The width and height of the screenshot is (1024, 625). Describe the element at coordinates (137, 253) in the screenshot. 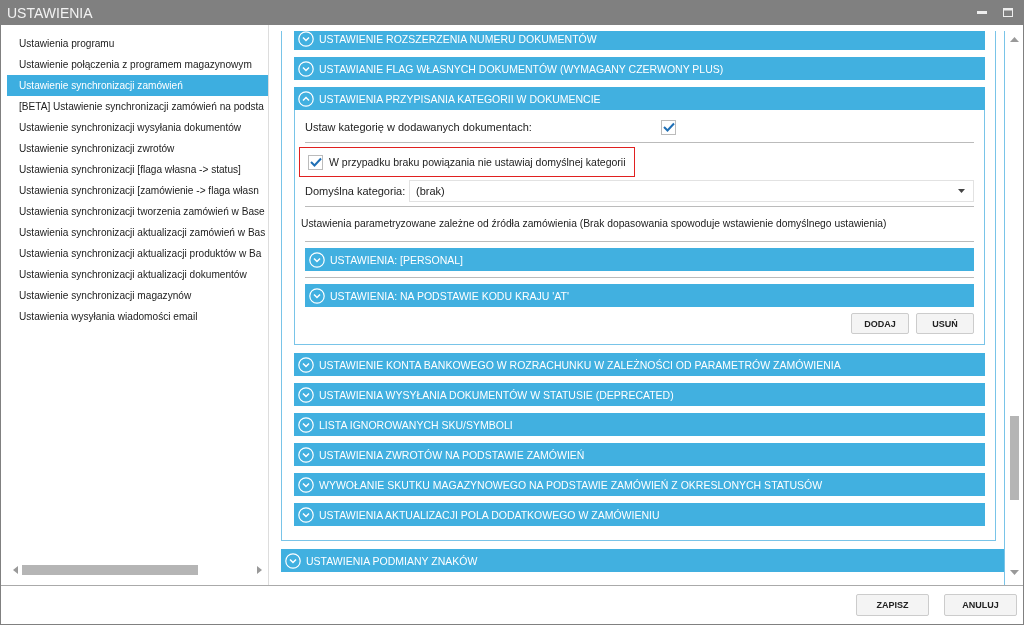

I see `sidebar-item: Ustawienia synchronizacji aktualizacji produktów w Ba` at that location.